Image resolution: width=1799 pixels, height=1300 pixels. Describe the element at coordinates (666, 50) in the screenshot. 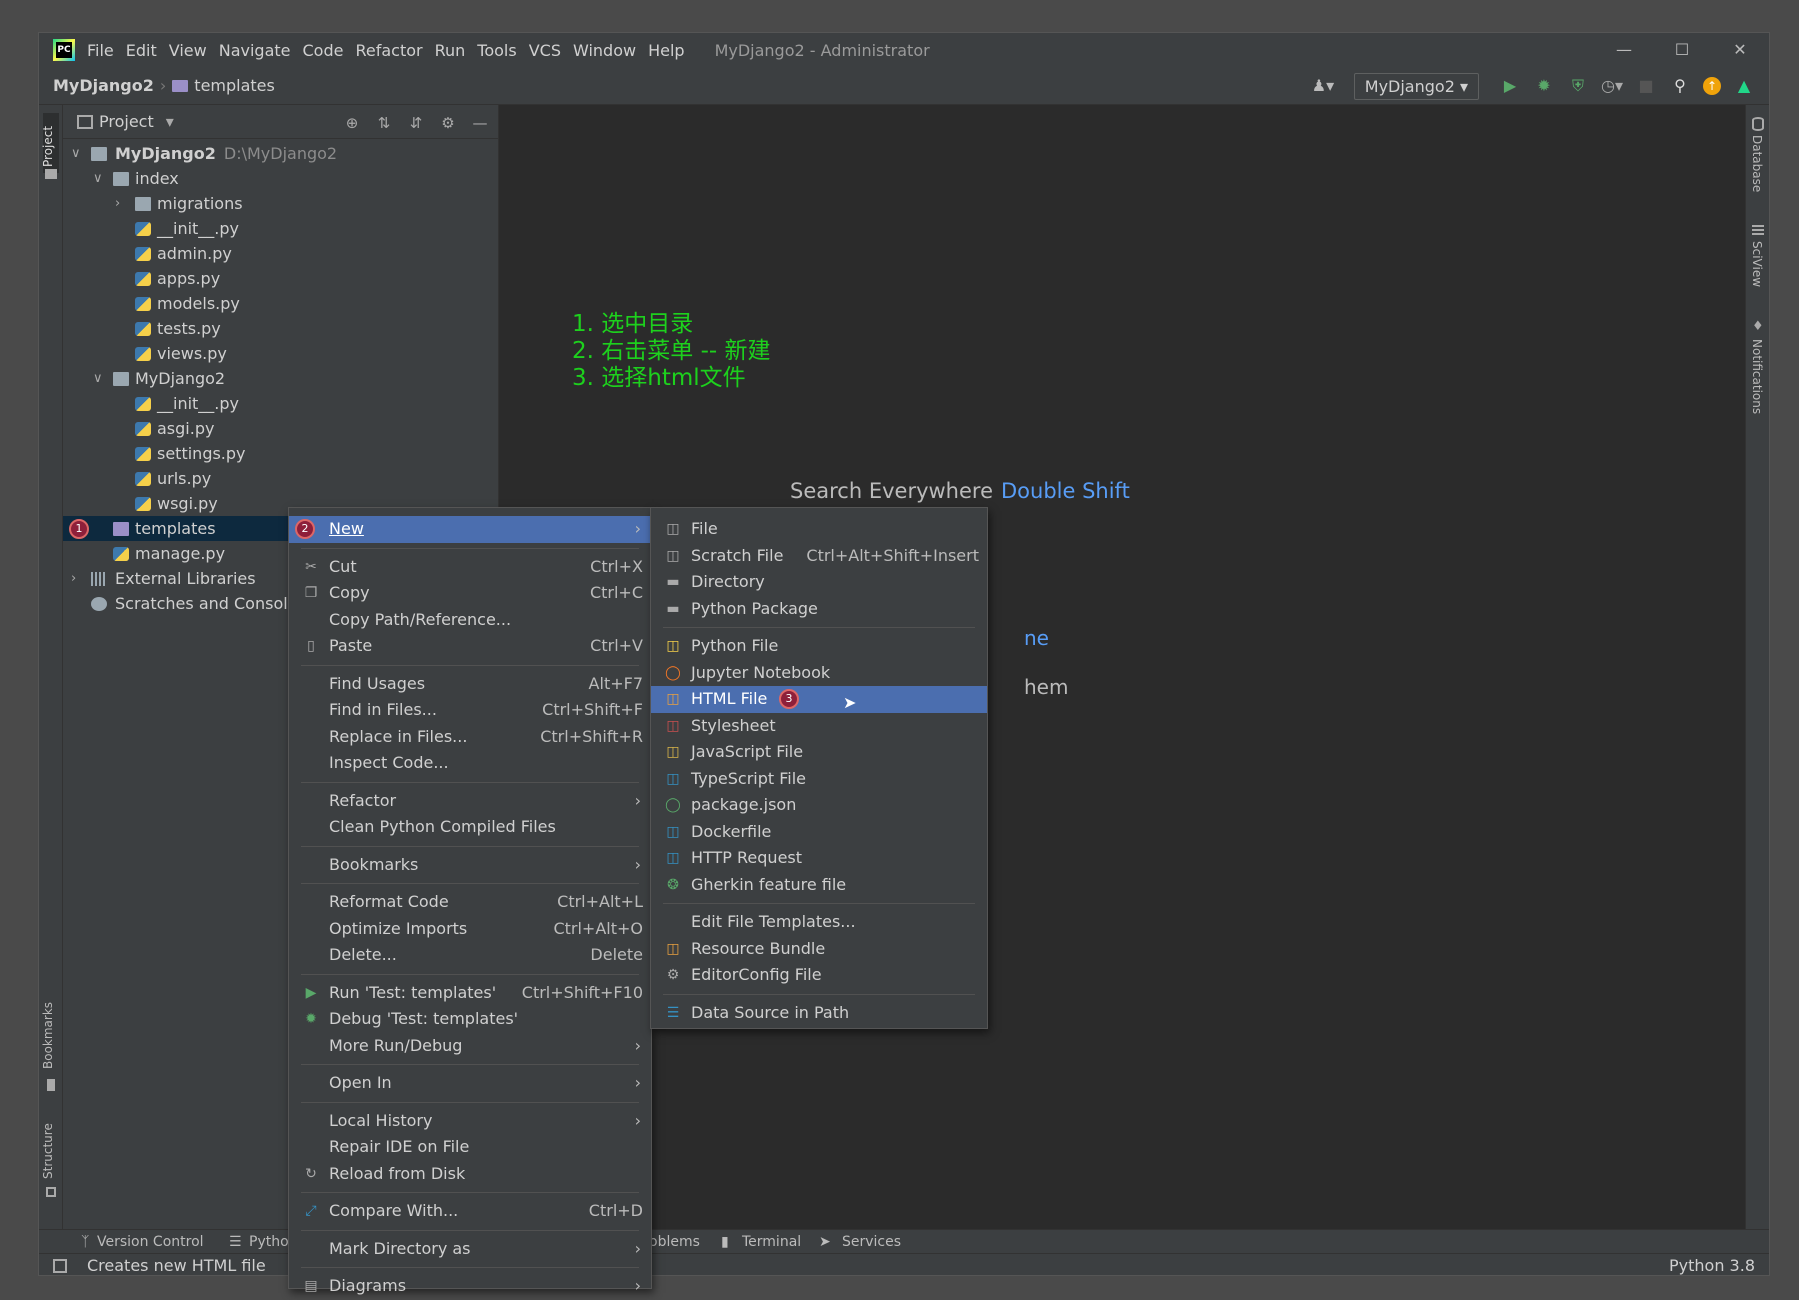

I see `menu-help: Help` at that location.